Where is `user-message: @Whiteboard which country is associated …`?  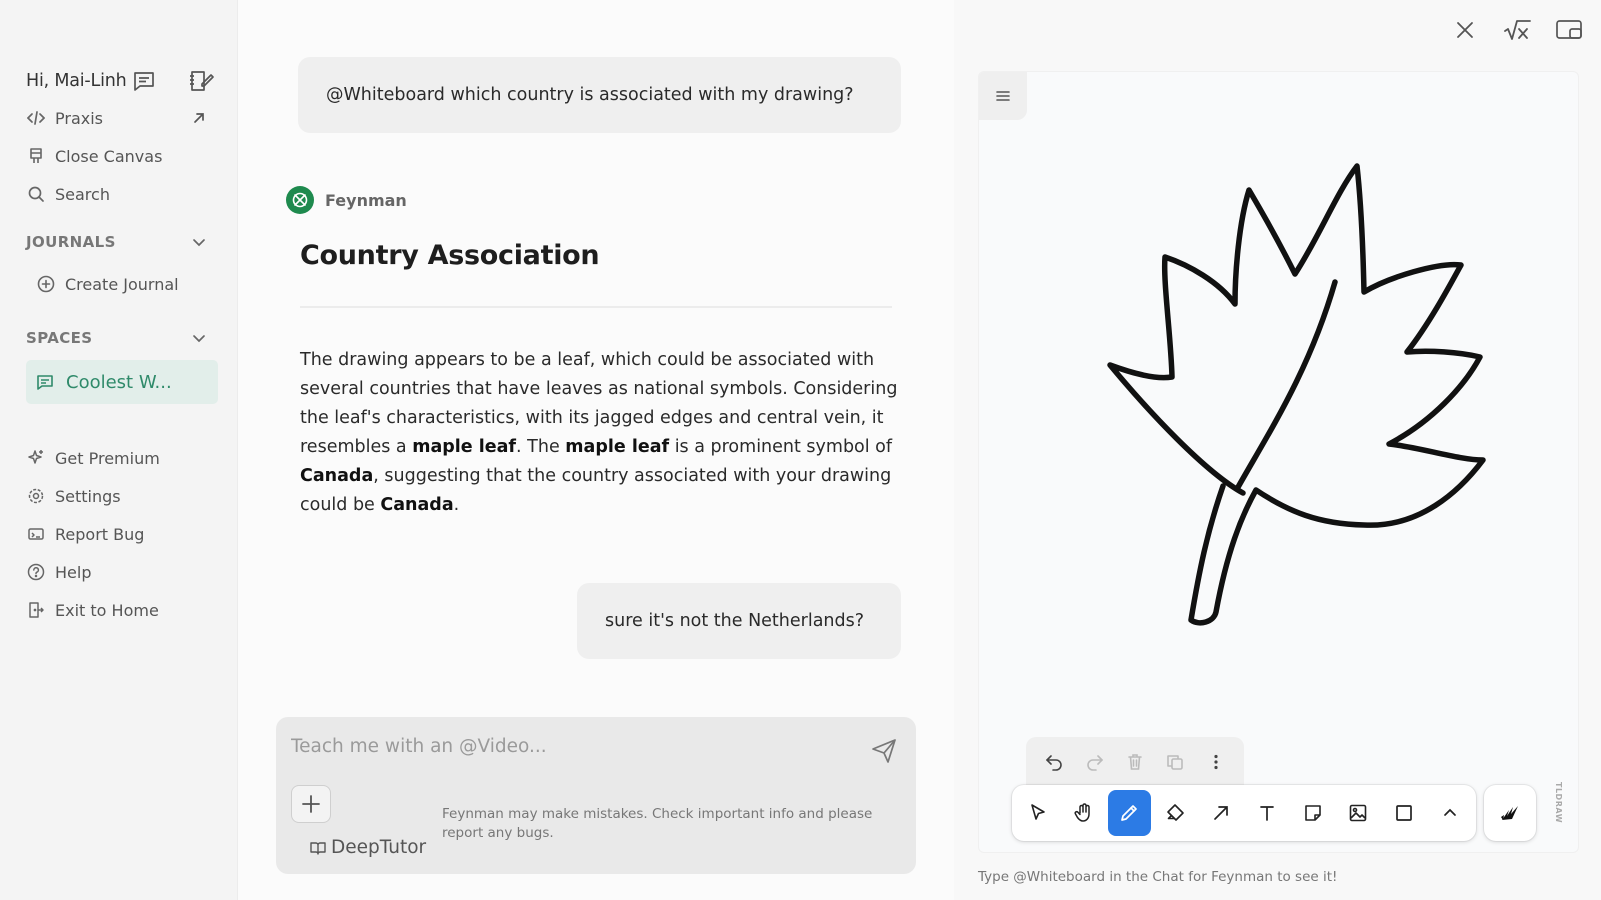 user-message: @Whiteboard which country is associated … is located at coordinates (599, 95).